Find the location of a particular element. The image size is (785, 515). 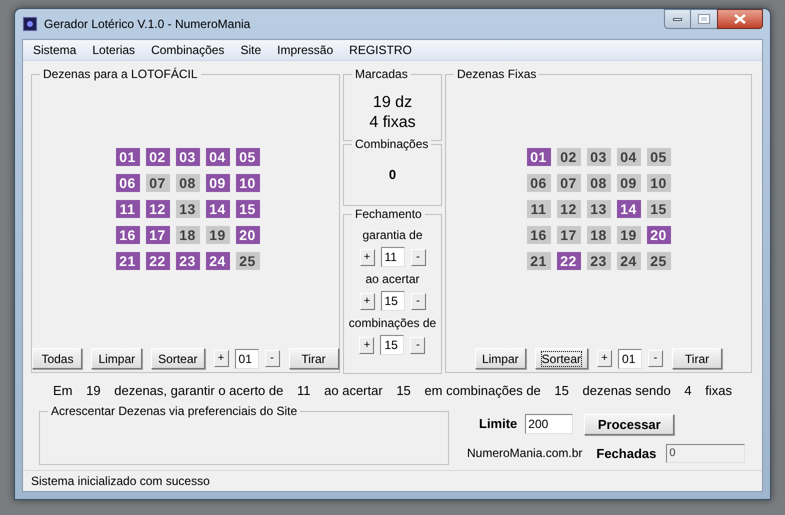

maximize-button is located at coordinates (704, 19).